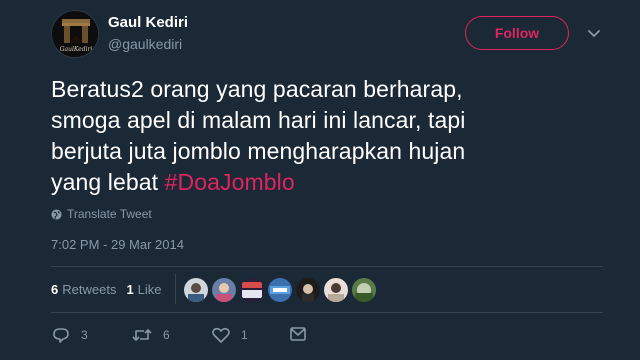  I want to click on avatar-logo-text: GaulKediri, so click(76, 49).